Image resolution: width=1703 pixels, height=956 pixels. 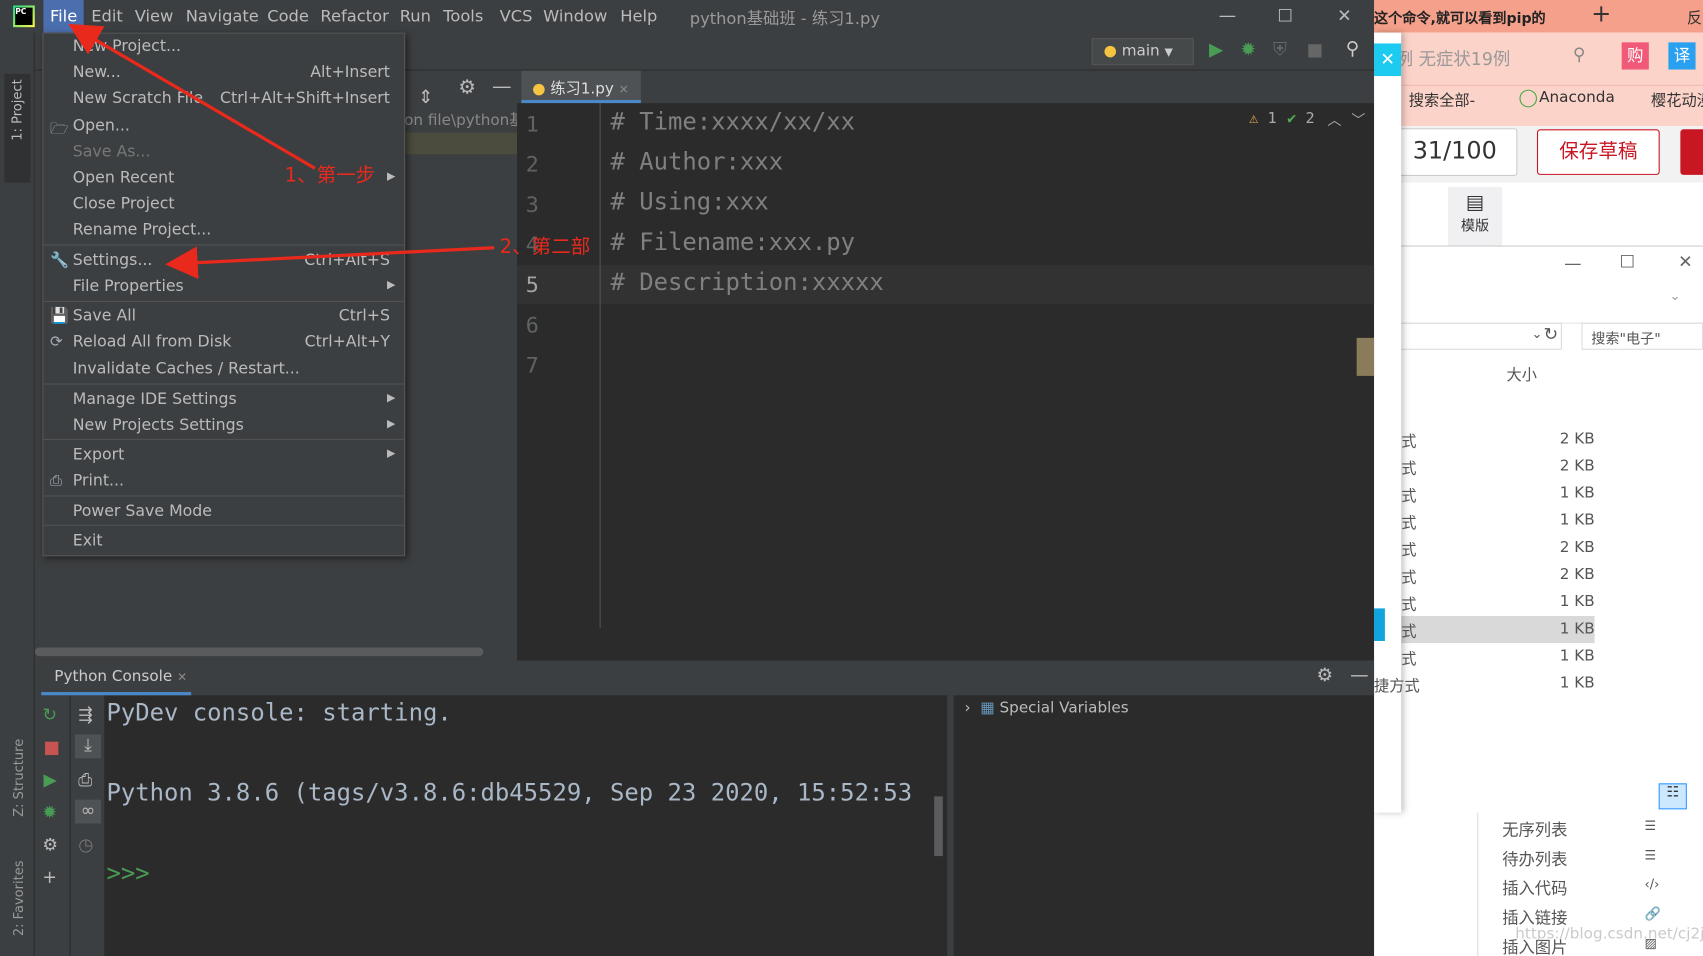 I want to click on arrow-step1, so click(x=192, y=96).